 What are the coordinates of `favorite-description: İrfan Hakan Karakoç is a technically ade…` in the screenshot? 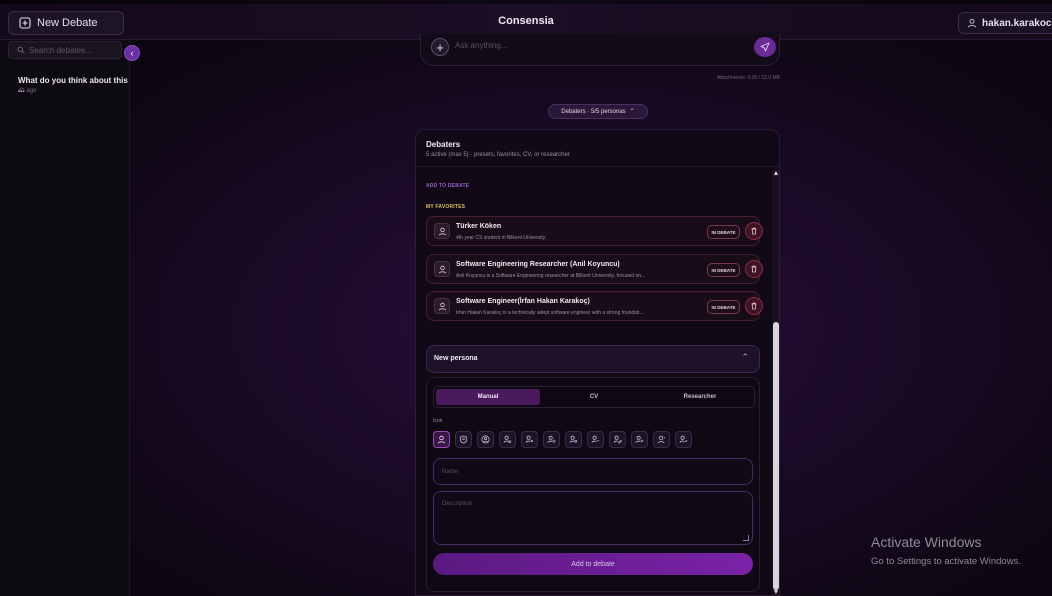 It's located at (550, 313).